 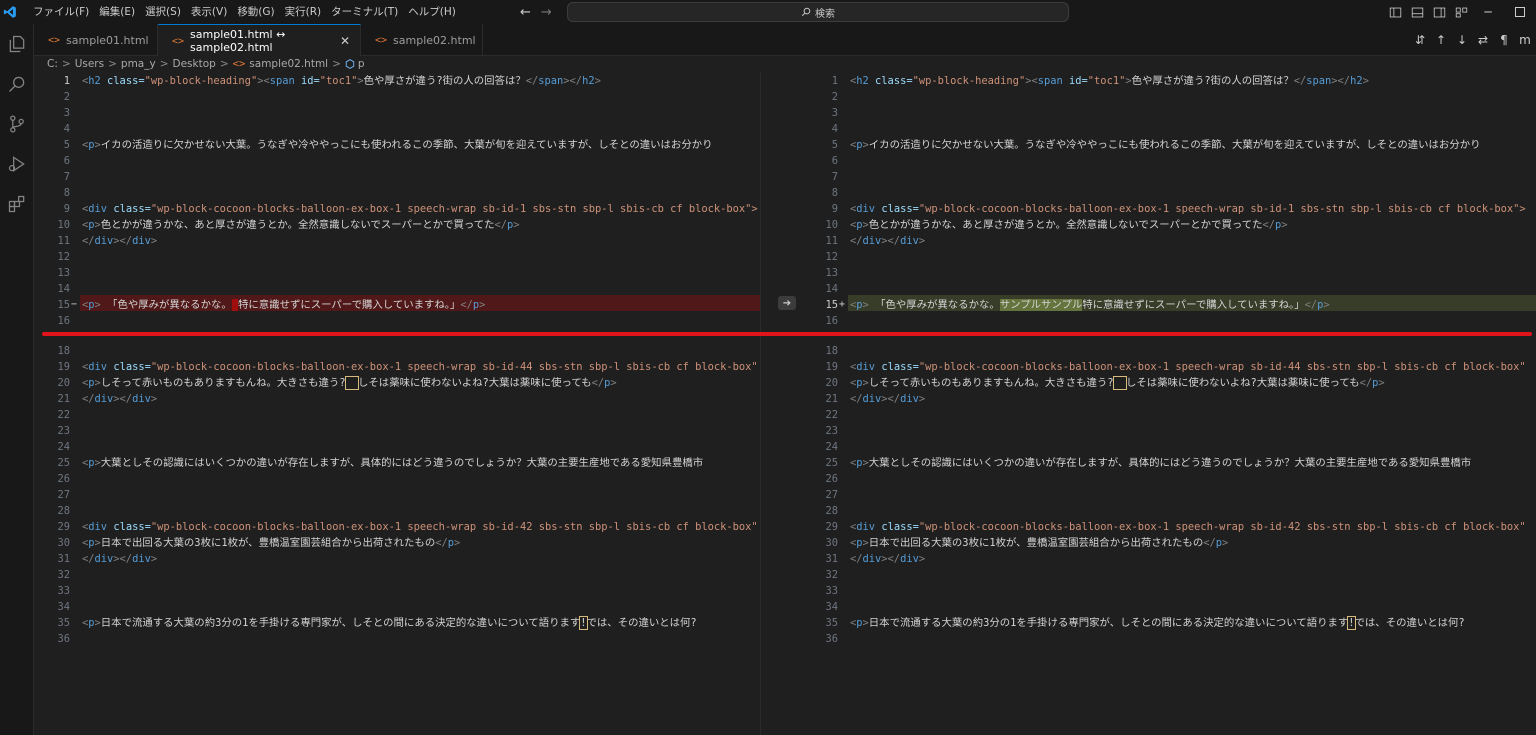 I want to click on line-number: 35, so click(x=63, y=623).